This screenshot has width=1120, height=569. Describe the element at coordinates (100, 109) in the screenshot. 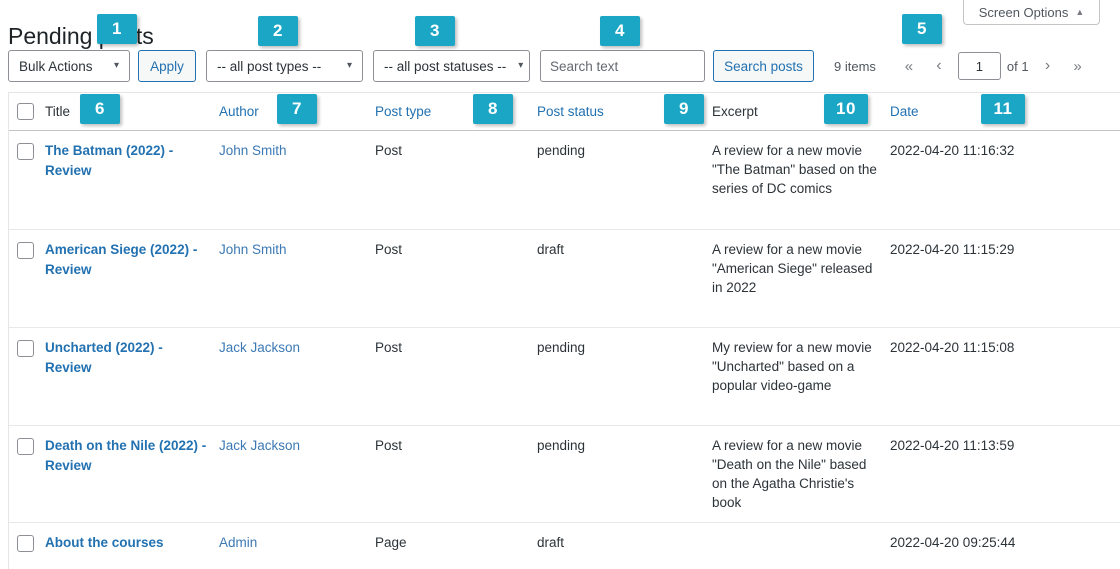

I see `annotation-badge-6: 6` at that location.